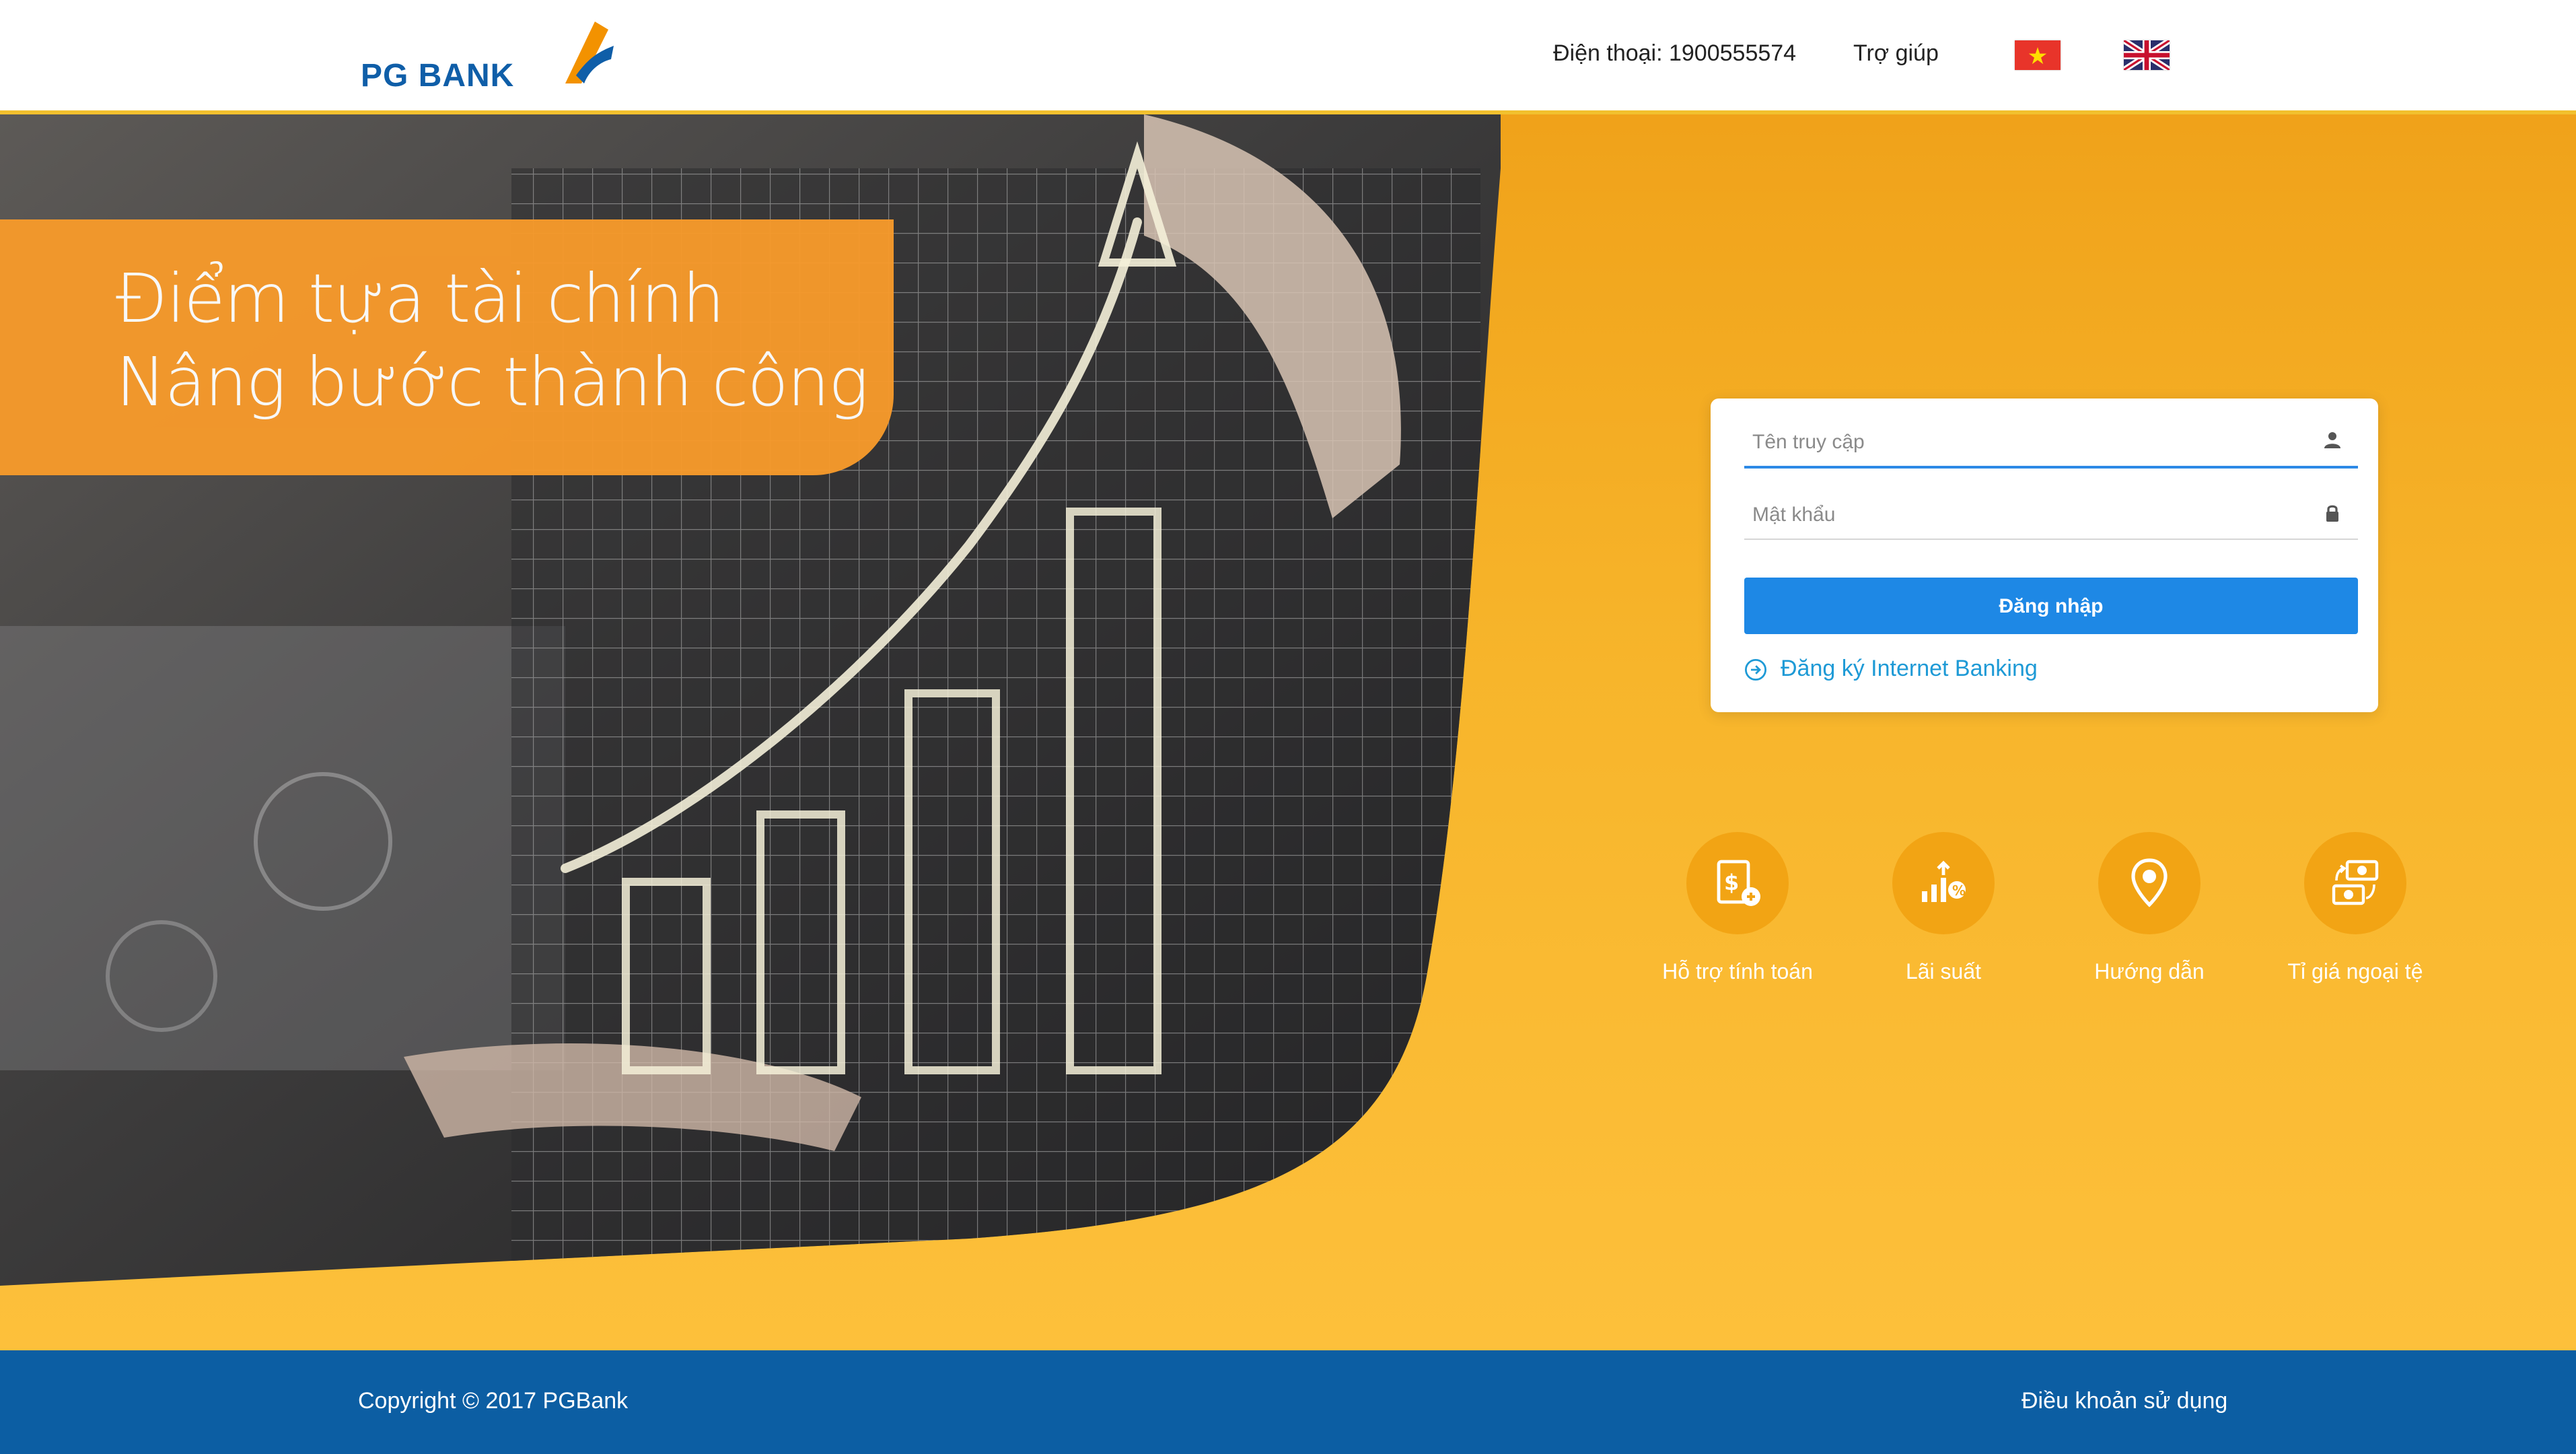 Image resolution: width=2576 pixels, height=1454 pixels. What do you see at coordinates (2045, 555) in the screenshot?
I see `login-form: Đăng nhập Đăng ký Internet Banking` at bounding box center [2045, 555].